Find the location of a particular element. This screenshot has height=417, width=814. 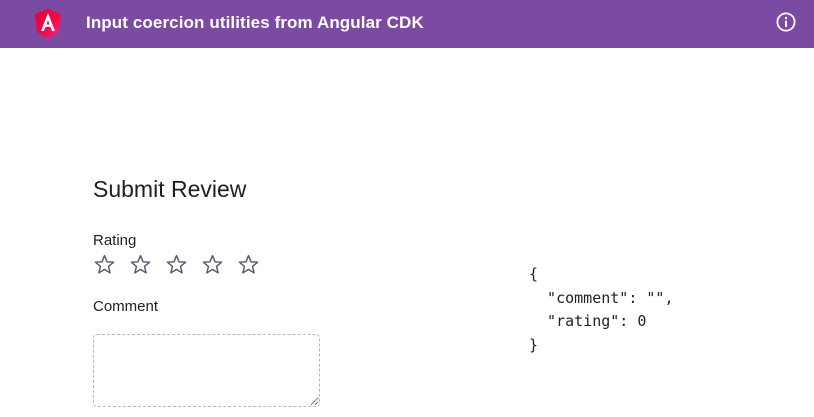

comment-label: Comment is located at coordinates (126, 306).